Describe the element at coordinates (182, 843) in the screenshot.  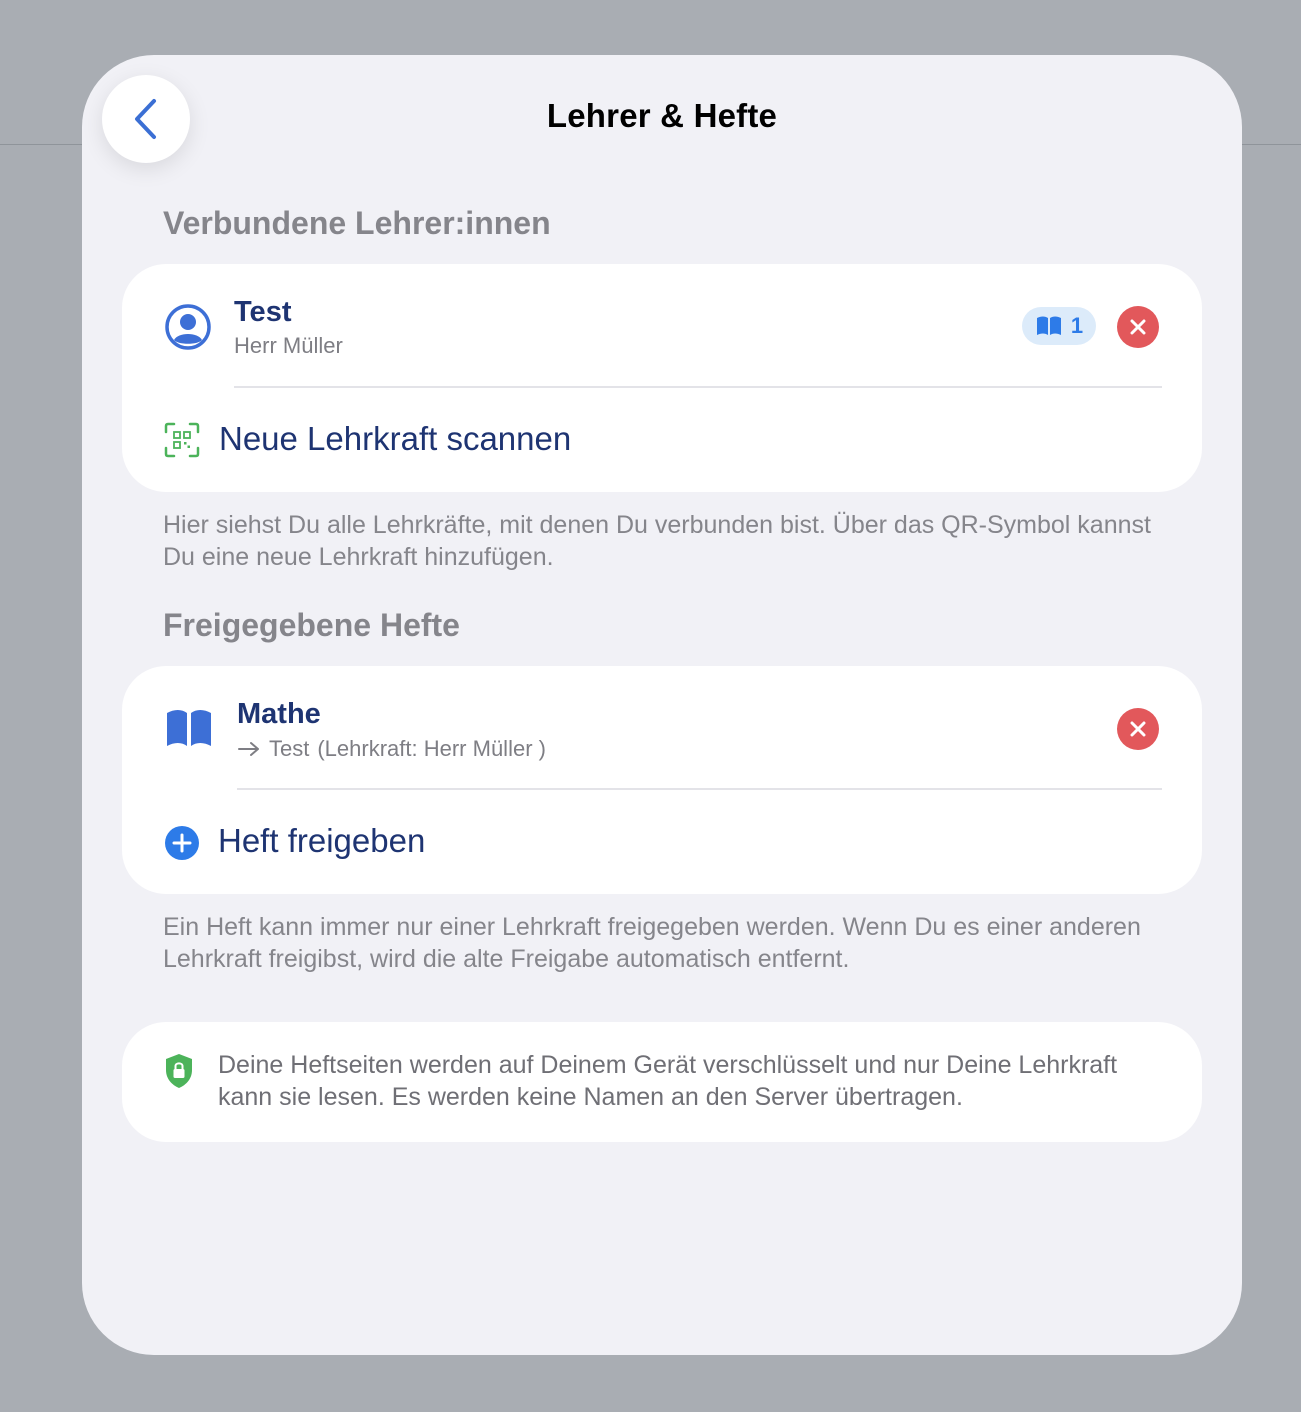
I see `plus-circle-icon` at that location.